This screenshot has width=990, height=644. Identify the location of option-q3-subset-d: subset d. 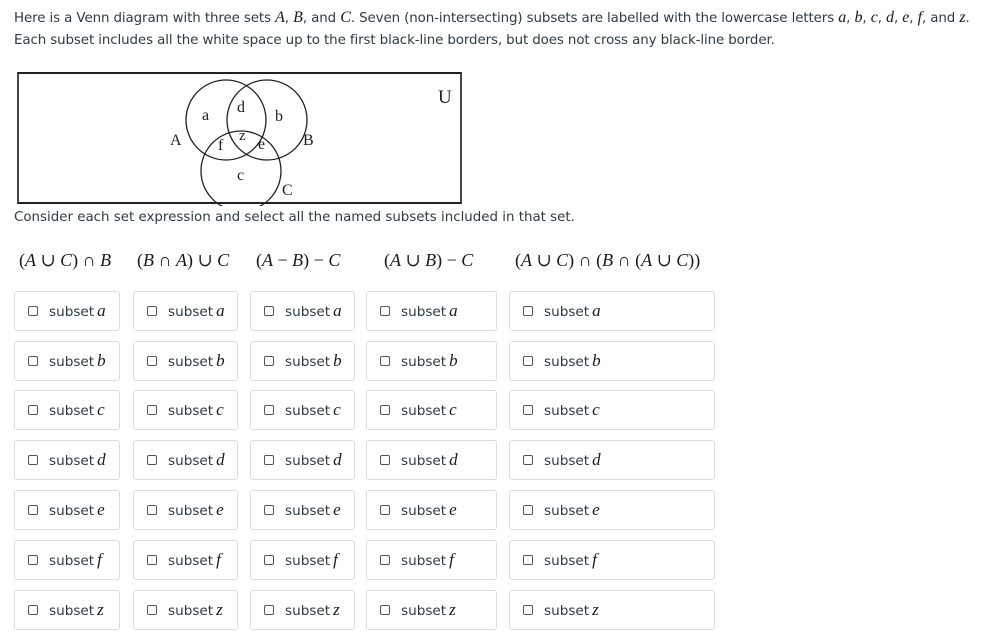
(302, 460).